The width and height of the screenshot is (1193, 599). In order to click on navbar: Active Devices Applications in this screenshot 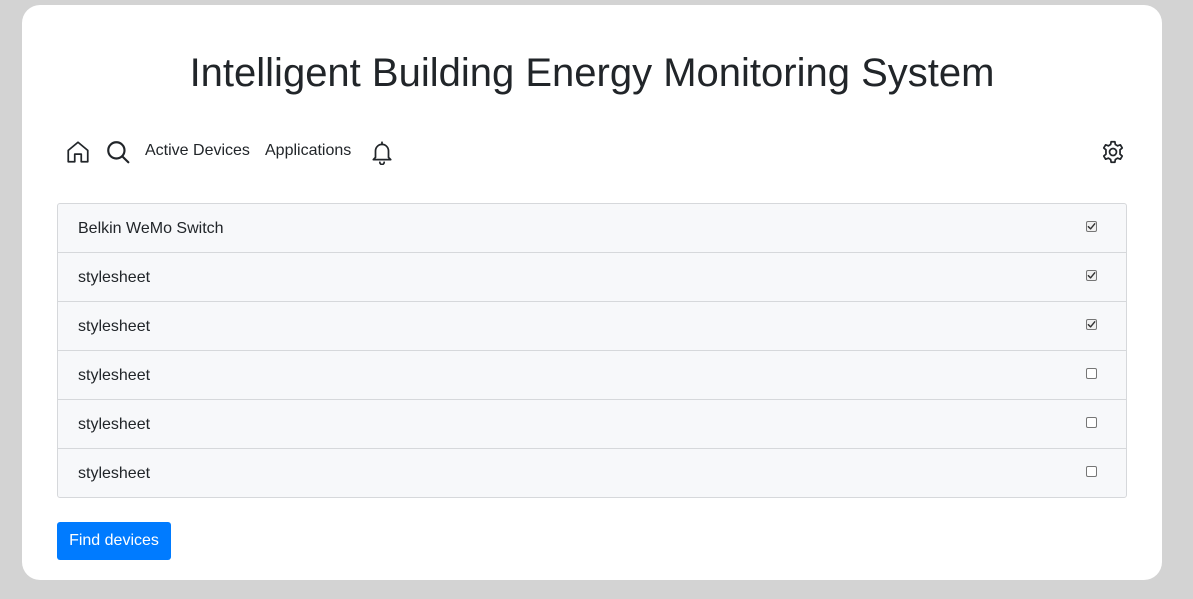, I will do `click(592, 151)`.